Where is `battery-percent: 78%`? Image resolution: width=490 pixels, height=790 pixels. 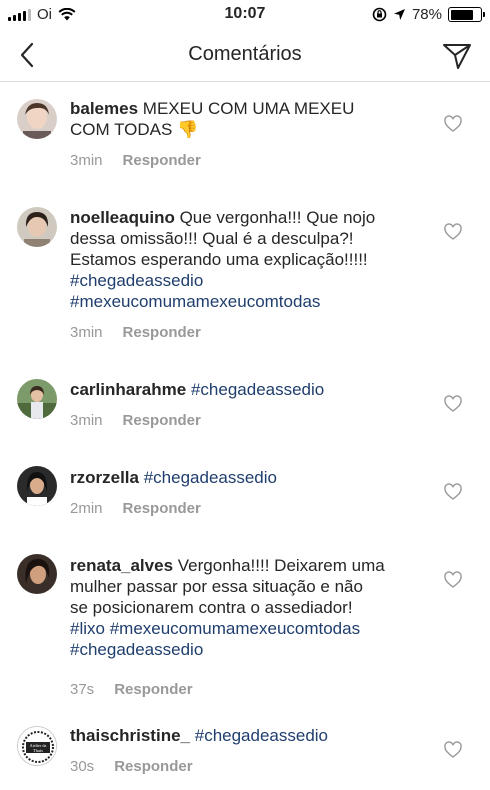
battery-percent: 78% is located at coordinates (426, 14).